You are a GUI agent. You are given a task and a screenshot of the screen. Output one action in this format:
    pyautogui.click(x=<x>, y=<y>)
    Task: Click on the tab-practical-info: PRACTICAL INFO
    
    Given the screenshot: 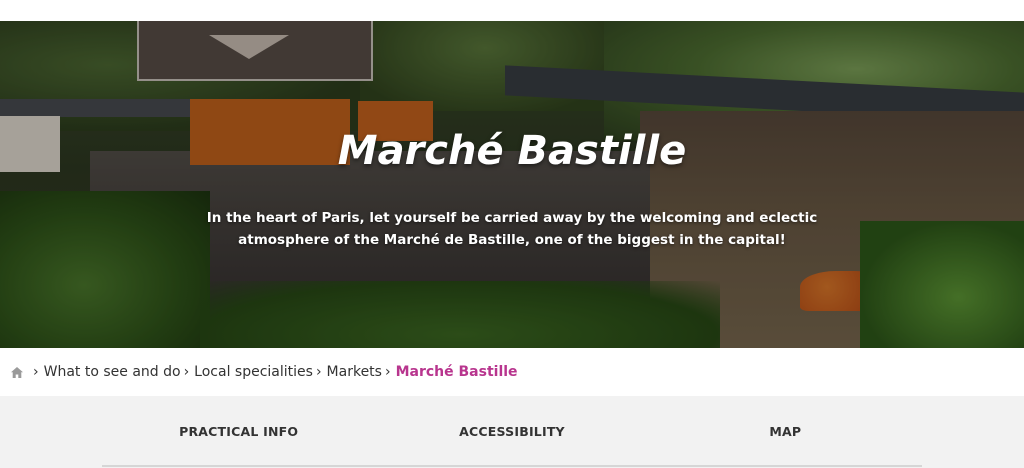 What is the action you would take?
    pyautogui.click(x=238, y=431)
    